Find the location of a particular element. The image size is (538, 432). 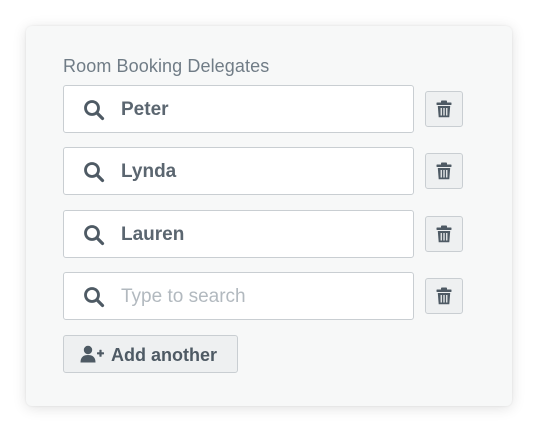

delegate-search-field: Lynda is located at coordinates (238, 171).